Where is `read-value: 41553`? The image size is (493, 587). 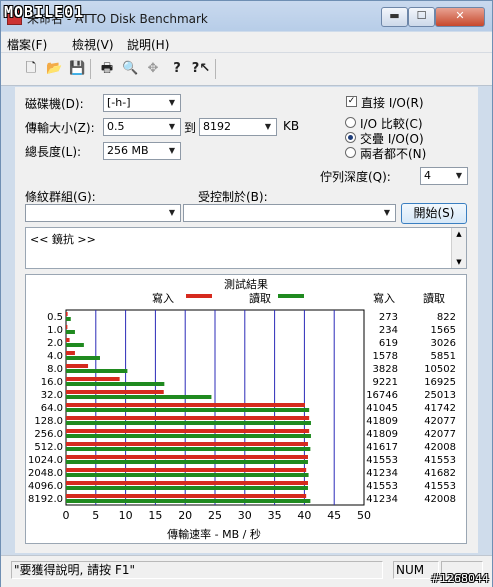 read-value: 41553 is located at coordinates (440, 486).